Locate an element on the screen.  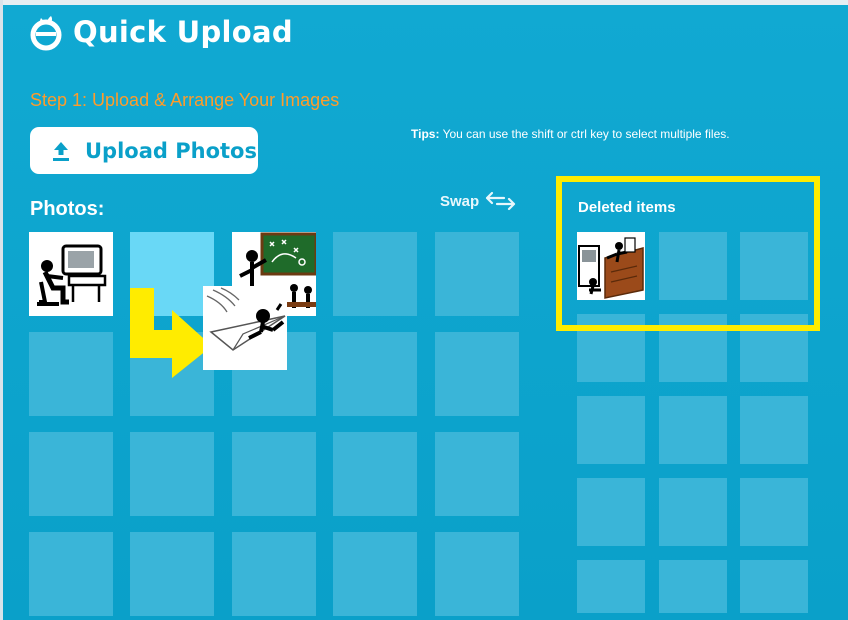
tips-prefix: Tips: is located at coordinates (425, 134).